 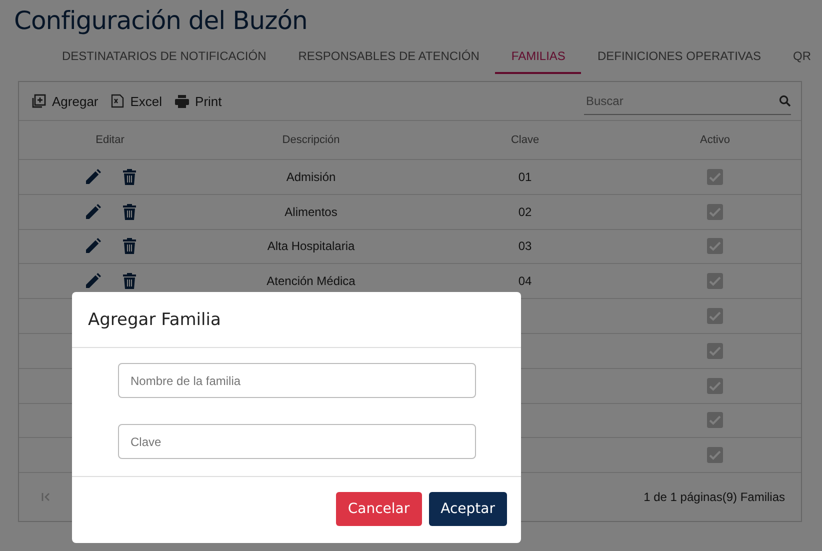 I want to click on toolbar-button: Agregar, so click(x=66, y=101).